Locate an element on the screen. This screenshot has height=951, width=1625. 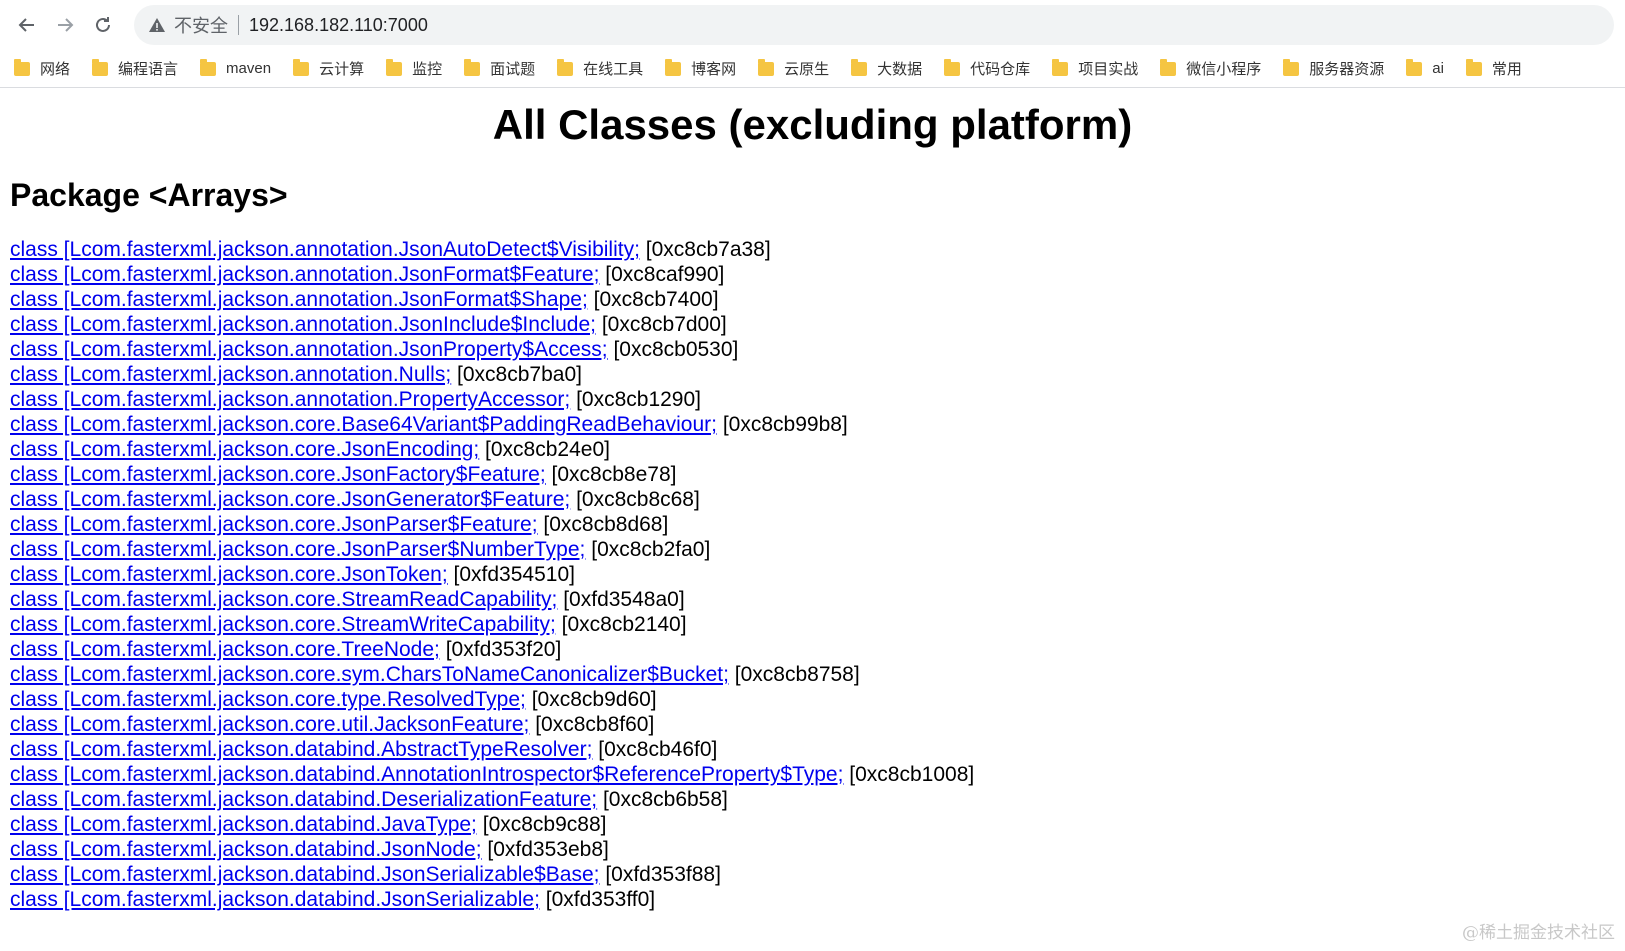
bookmark-folder: 网络 is located at coordinates (42, 68).